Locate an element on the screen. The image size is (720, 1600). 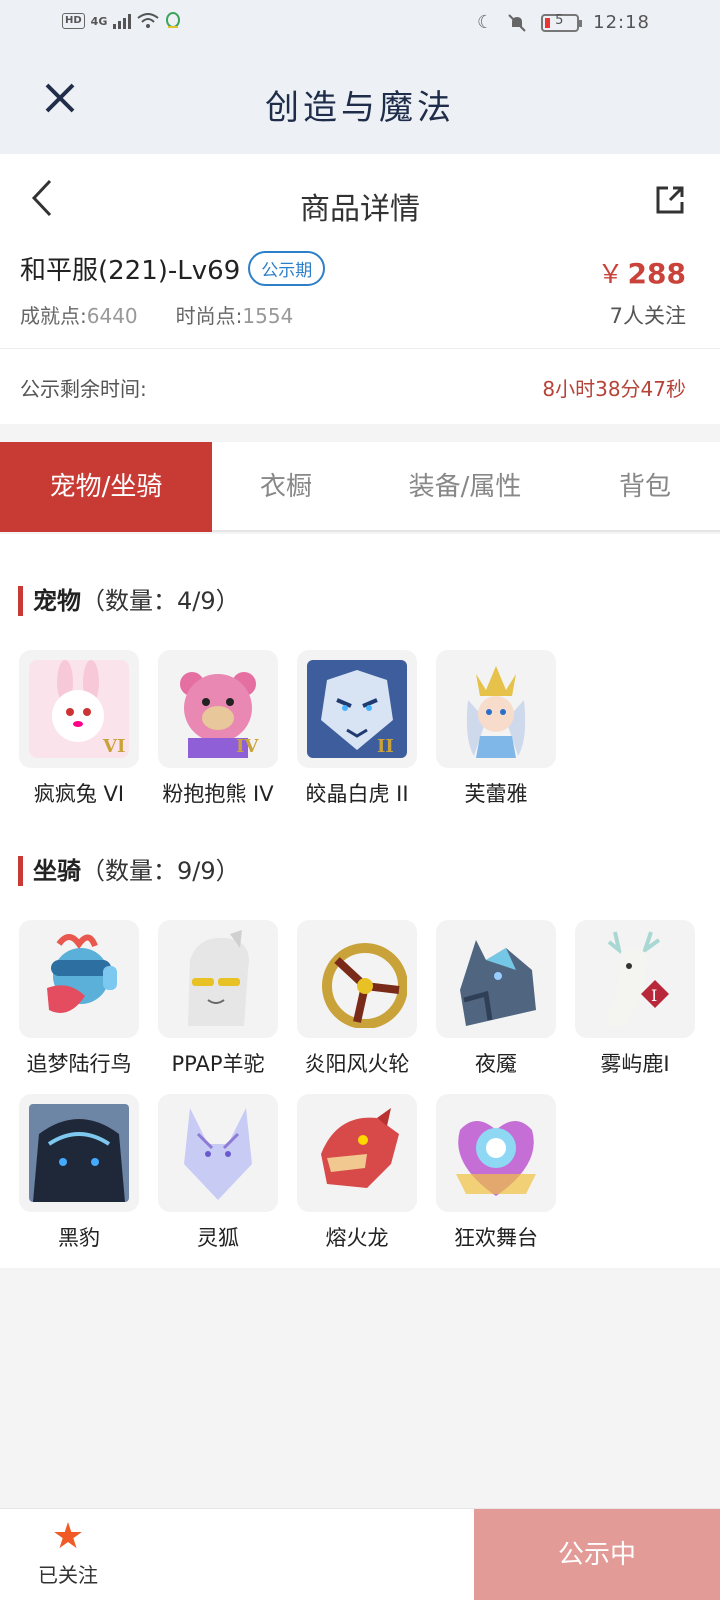
mounts-count: （数量：9/9） is located at coordinates (160, 871).